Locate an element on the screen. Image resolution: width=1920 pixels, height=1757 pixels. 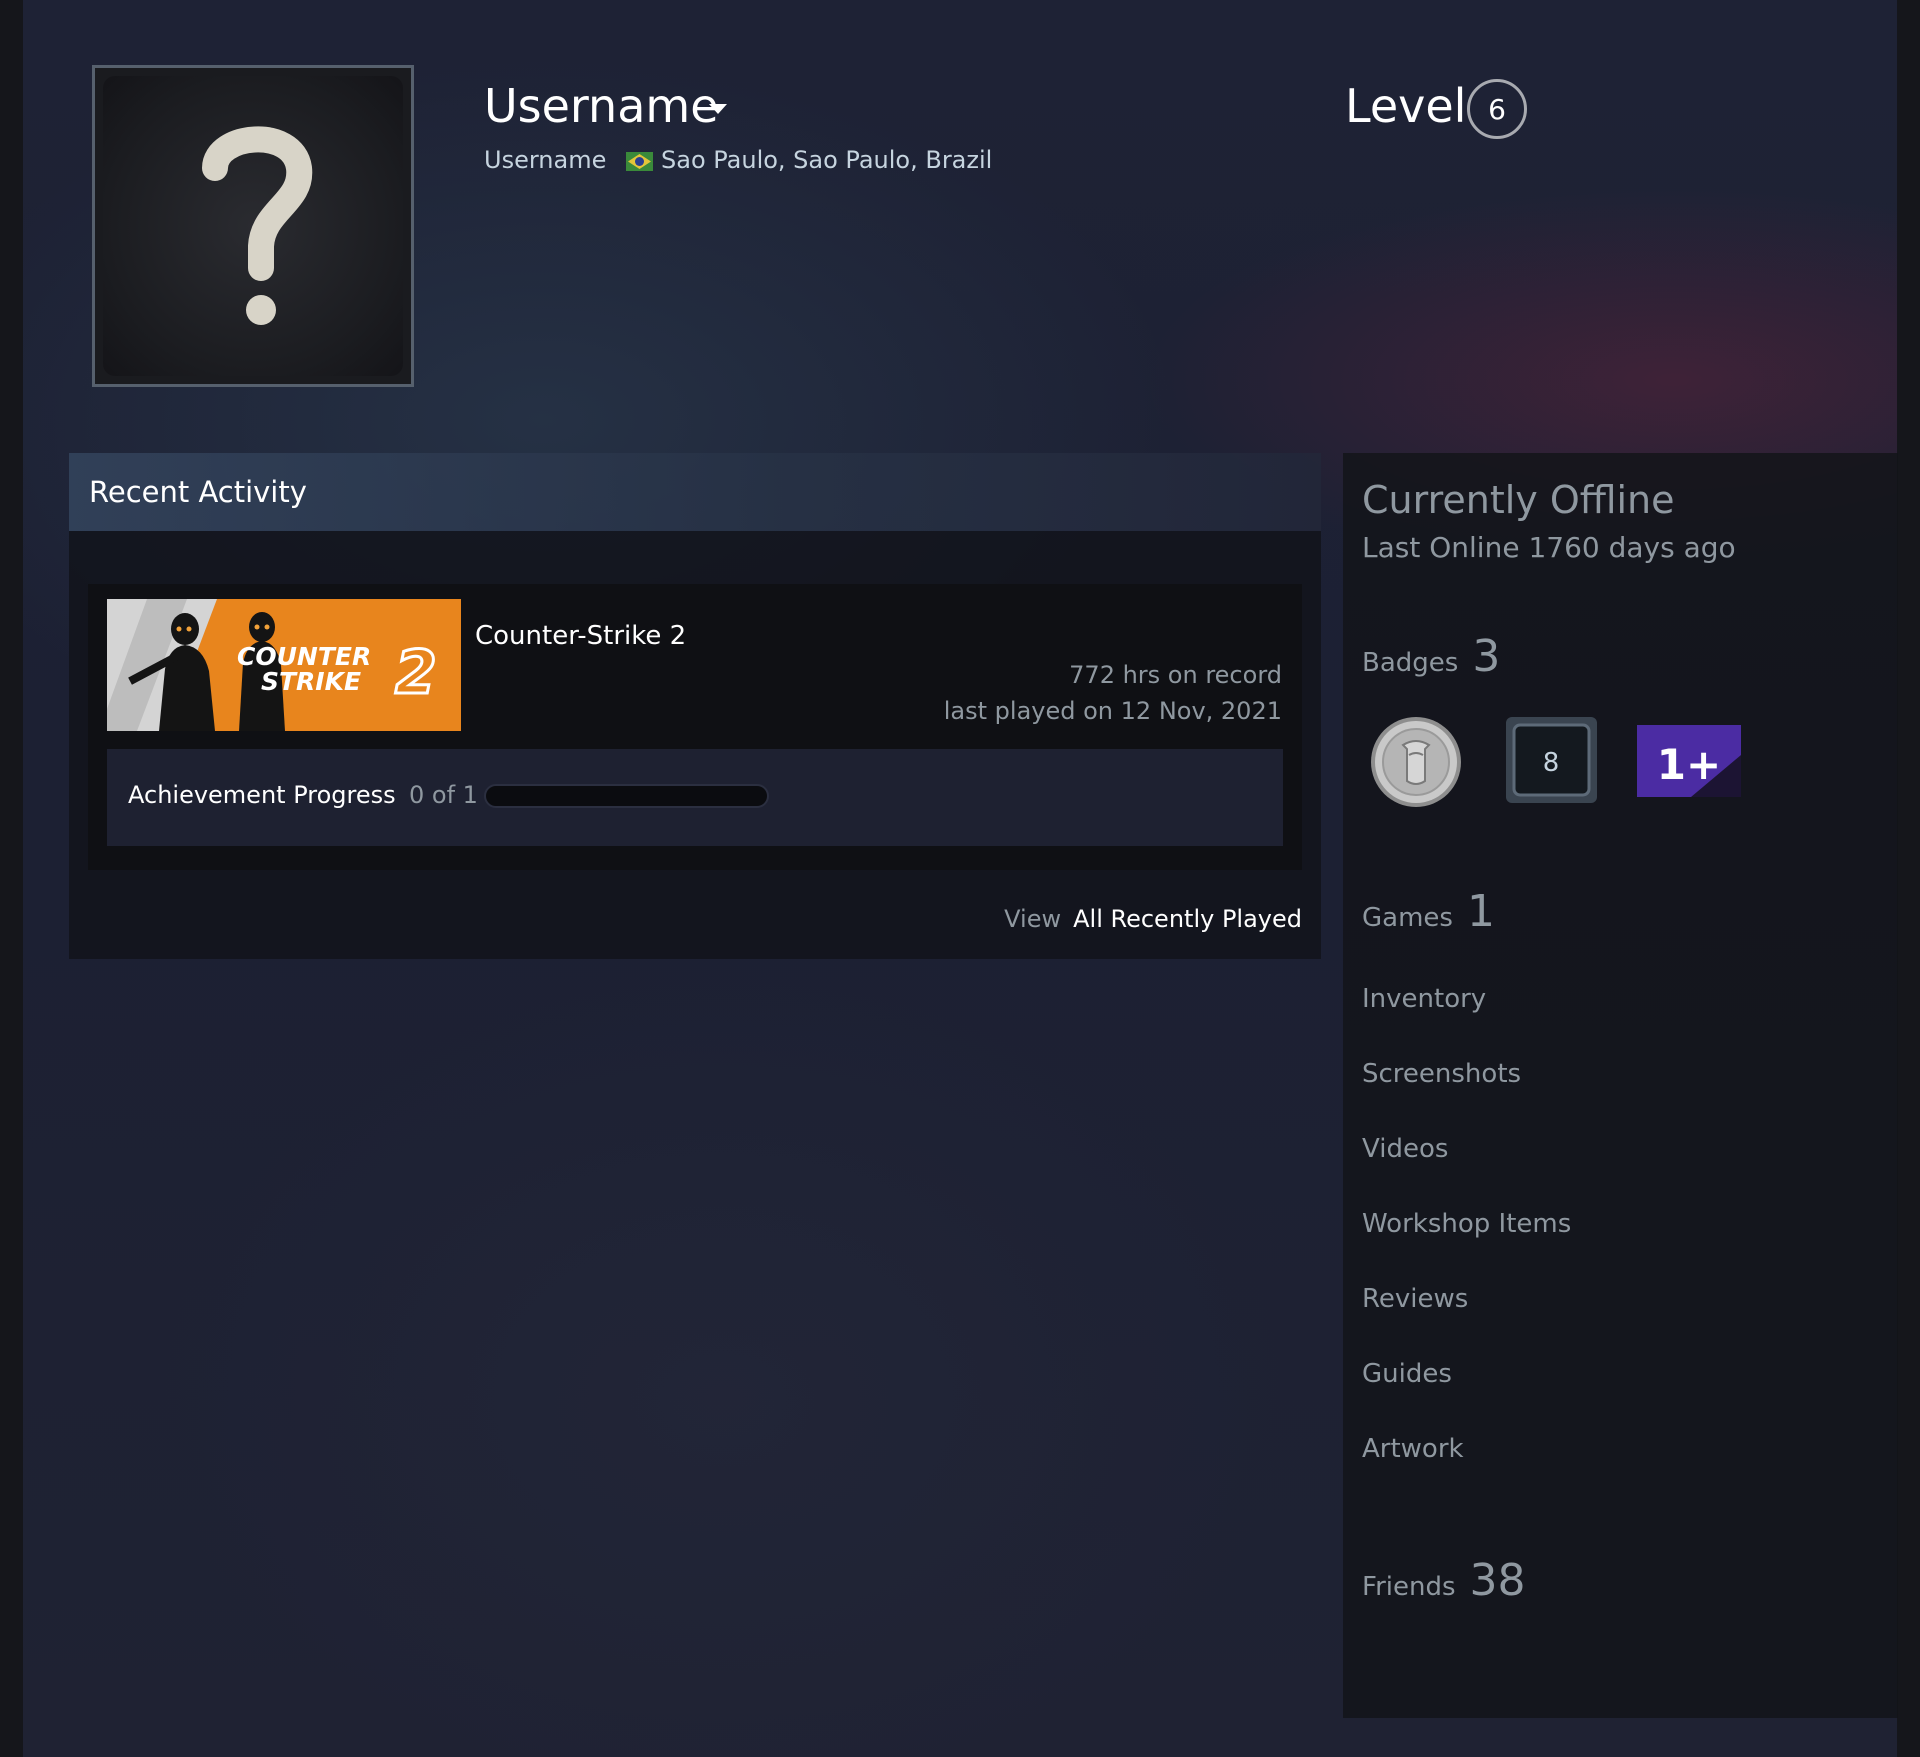
question-mark-icon is located at coordinates (257, 225).